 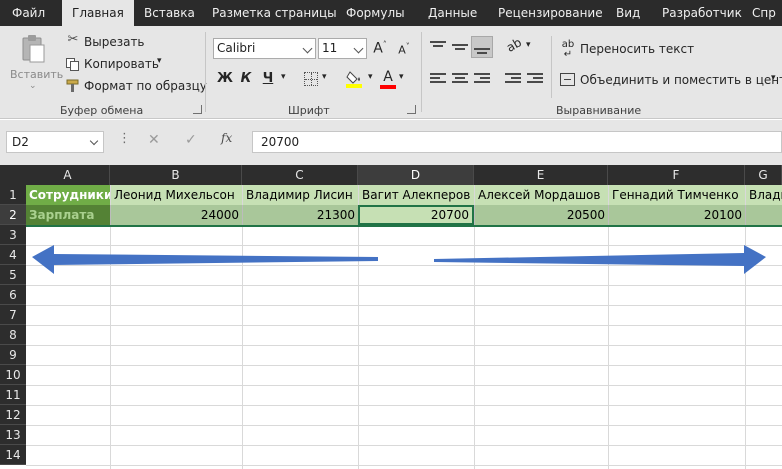 I want to click on column-header-f: F, so click(x=676, y=175).